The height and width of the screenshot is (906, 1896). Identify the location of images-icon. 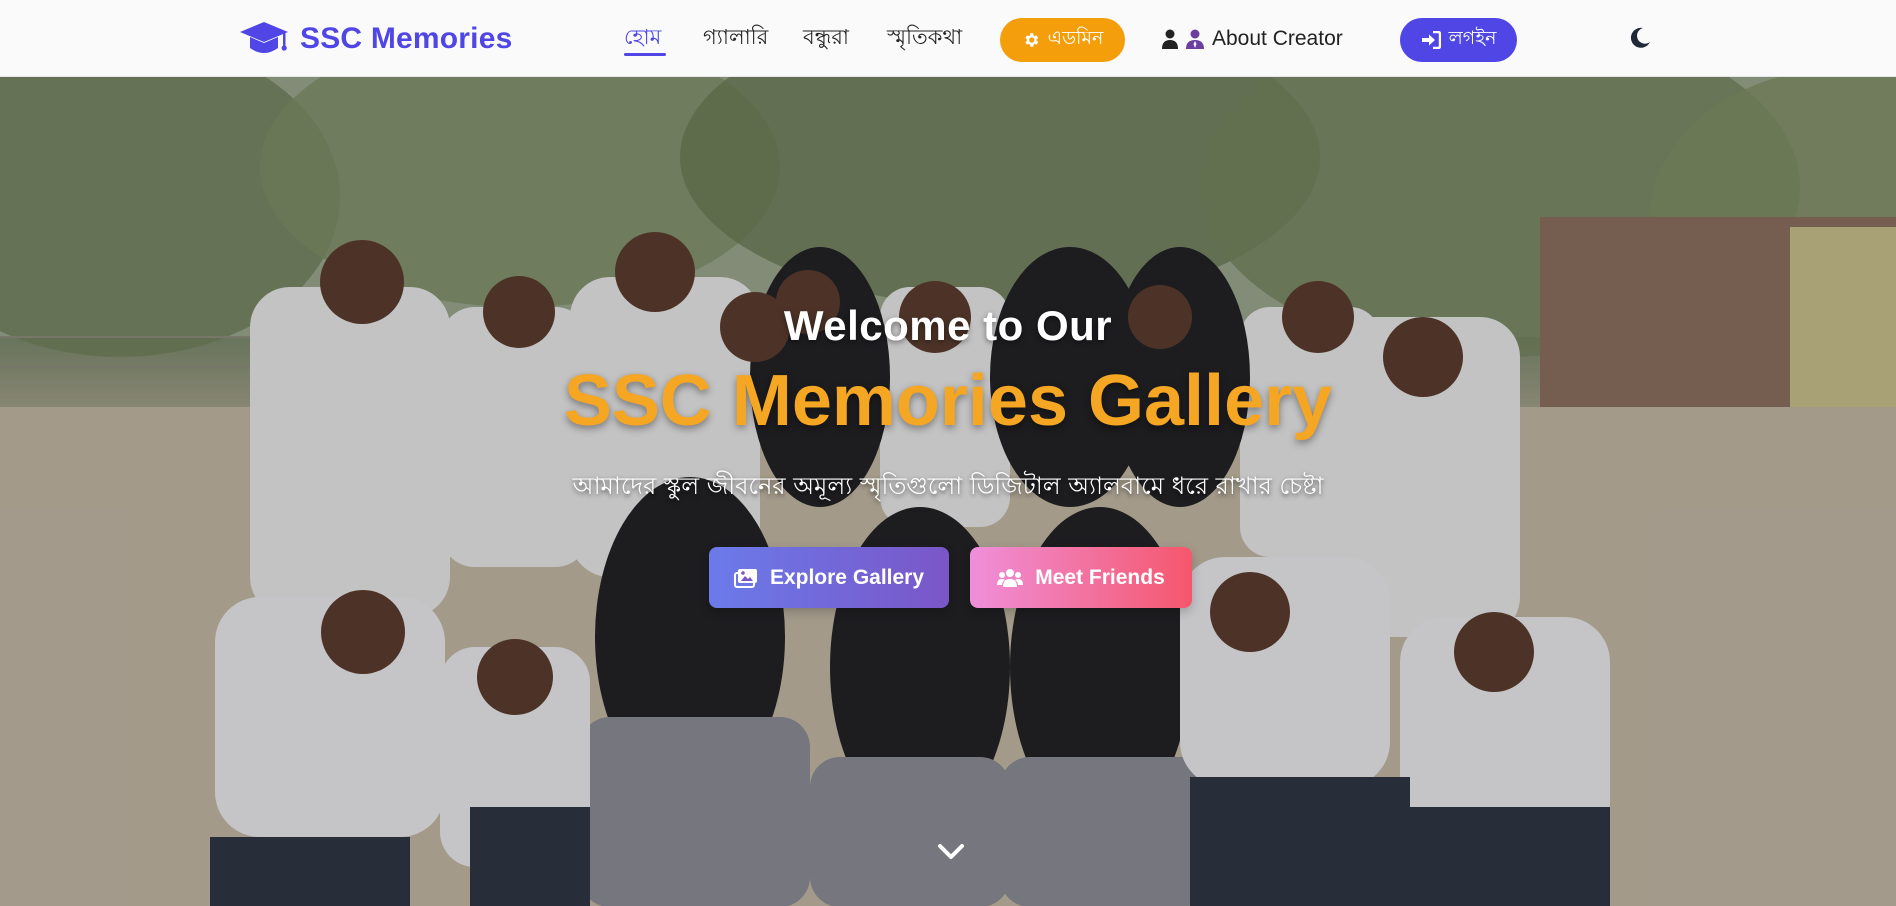
(745, 578).